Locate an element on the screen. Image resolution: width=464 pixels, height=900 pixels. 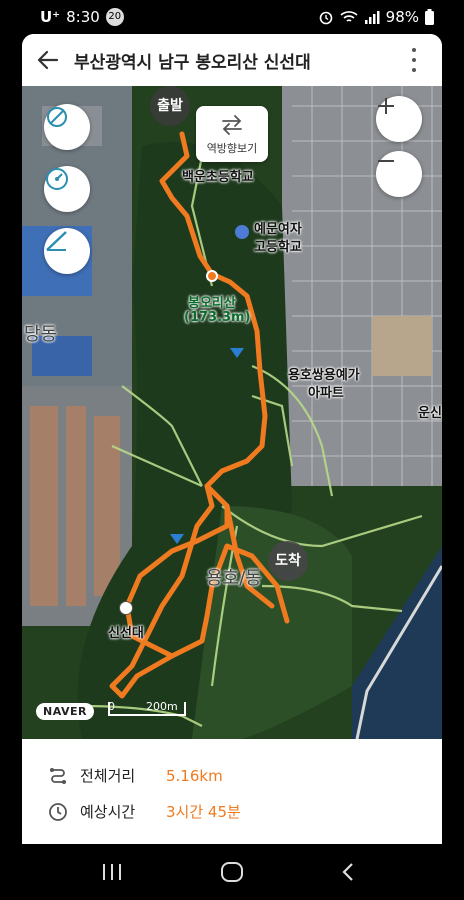
distance-label: 전체거리 is located at coordinates (108, 776).